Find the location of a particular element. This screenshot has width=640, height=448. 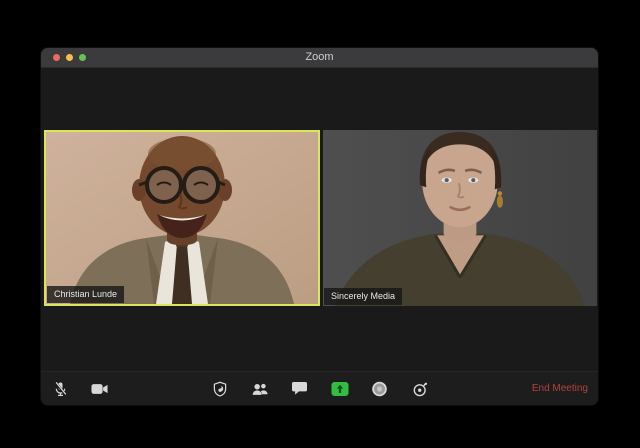

share-screen-button is located at coordinates (339, 388).